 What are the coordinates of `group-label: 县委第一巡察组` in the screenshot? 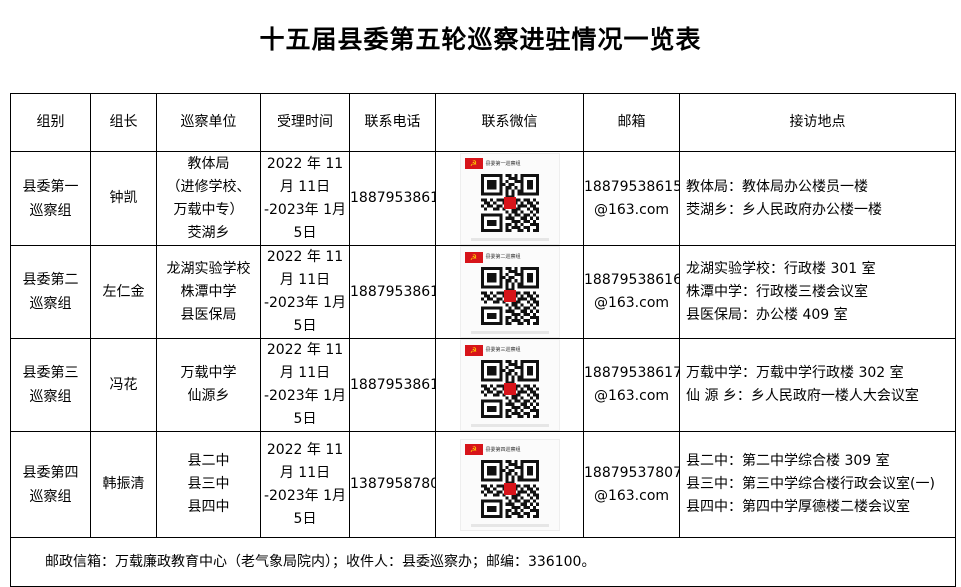 It's located at (50, 198).